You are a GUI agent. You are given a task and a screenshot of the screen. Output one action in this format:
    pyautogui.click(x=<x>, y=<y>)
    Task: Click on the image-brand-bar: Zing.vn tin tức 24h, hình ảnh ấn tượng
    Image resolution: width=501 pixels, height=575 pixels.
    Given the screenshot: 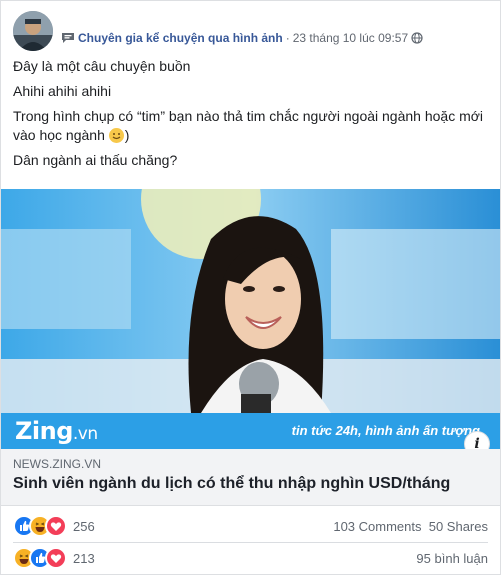 What is the action you would take?
    pyautogui.click(x=250, y=431)
    